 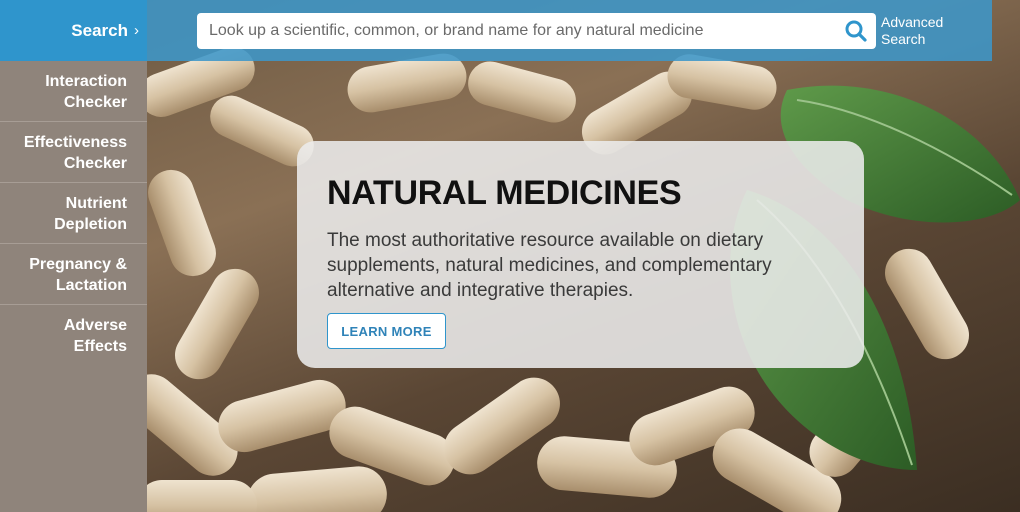 I want to click on sidebar-item-search: Search ›, so click(x=73, y=30).